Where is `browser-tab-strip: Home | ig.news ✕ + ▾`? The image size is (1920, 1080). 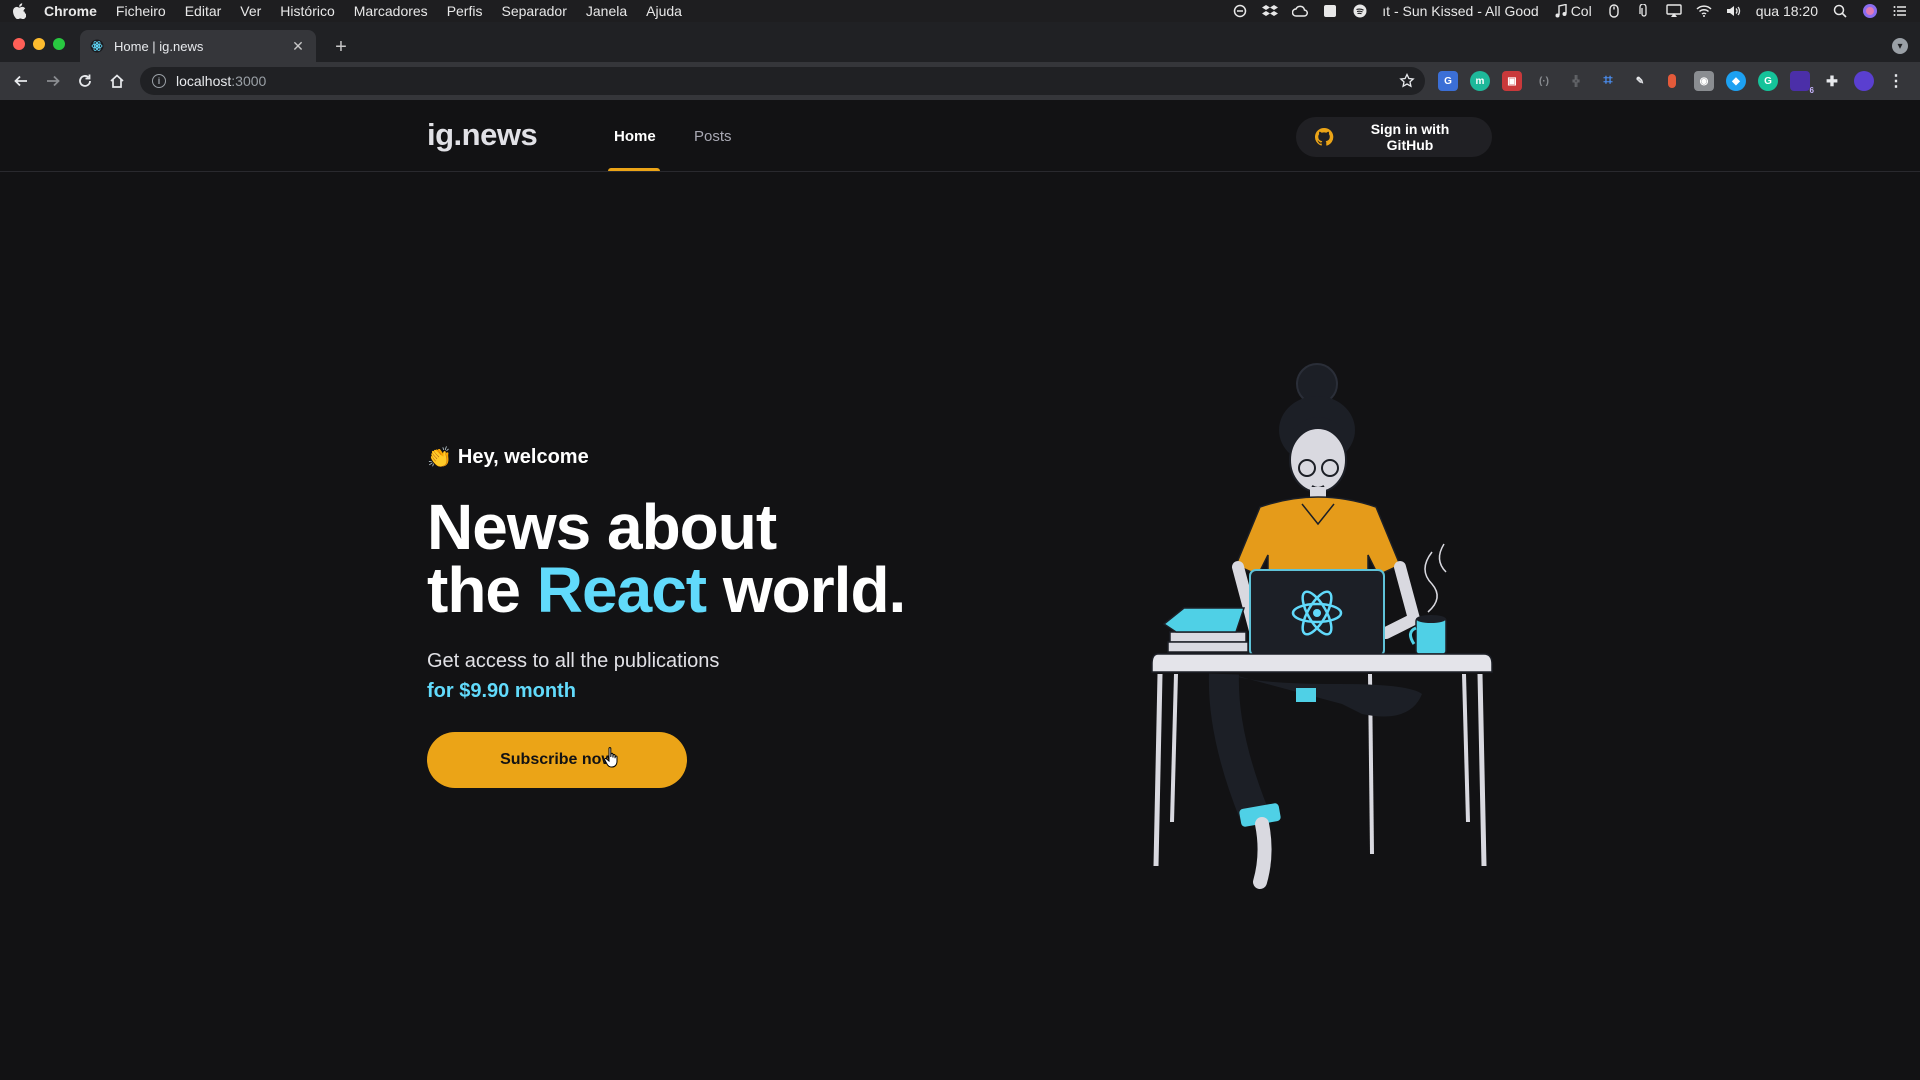 browser-tab-strip: Home | ig.news ✕ + ▾ is located at coordinates (960, 42).